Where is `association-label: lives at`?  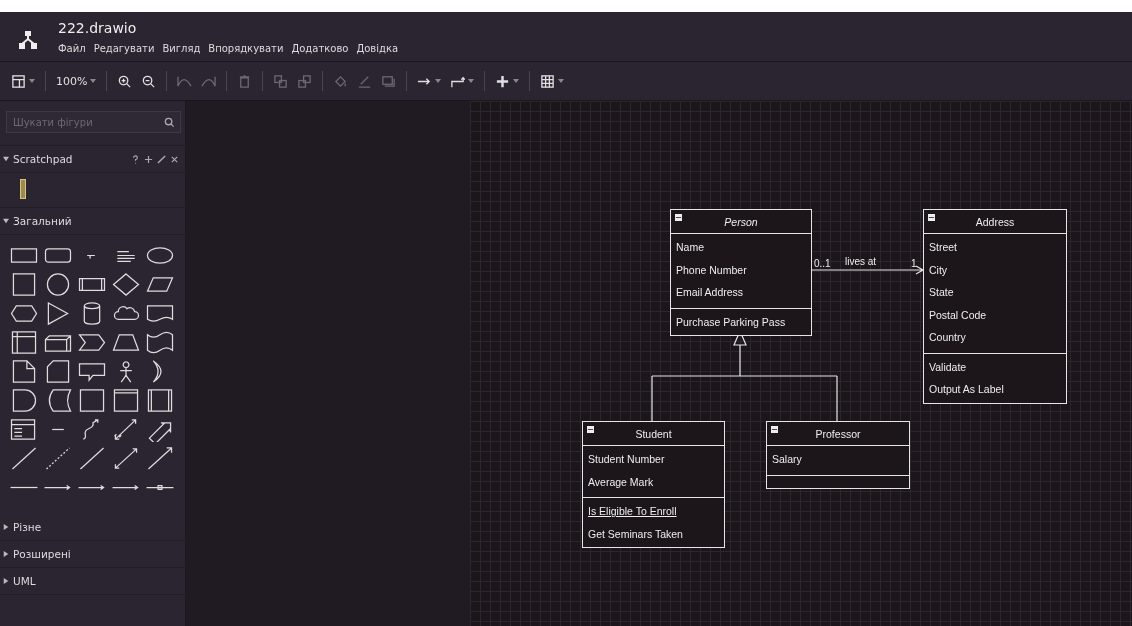
association-label: lives at is located at coordinates (861, 261).